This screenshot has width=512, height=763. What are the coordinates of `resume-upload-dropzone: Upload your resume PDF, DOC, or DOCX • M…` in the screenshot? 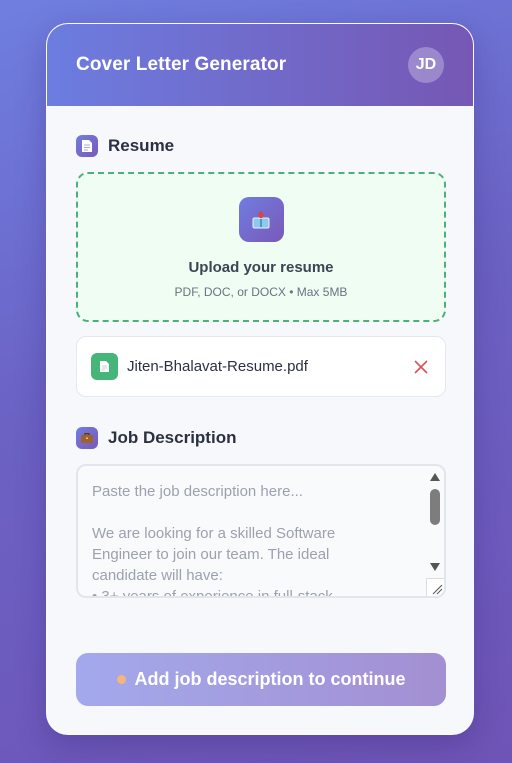 It's located at (261, 247).